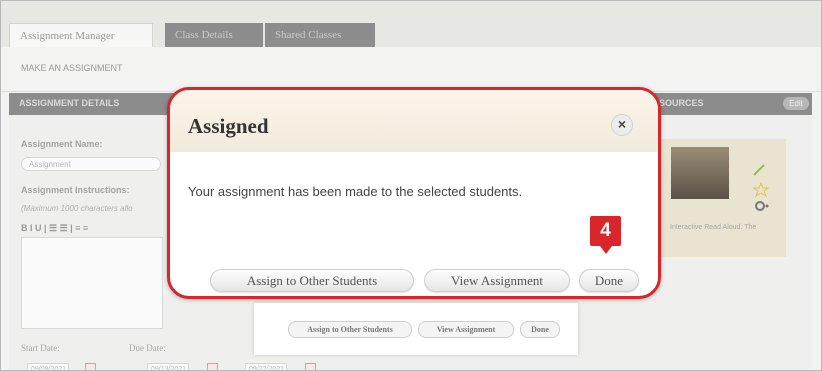  Describe the element at coordinates (609, 280) in the screenshot. I see `done-button: Done` at that location.